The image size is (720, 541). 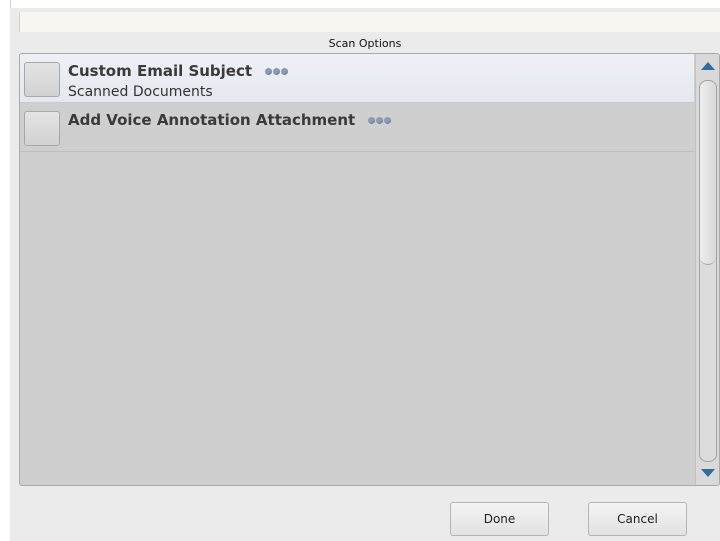 What do you see at coordinates (212, 120) in the screenshot?
I see `option-label: Add Voice Annotation Attachment` at bounding box center [212, 120].